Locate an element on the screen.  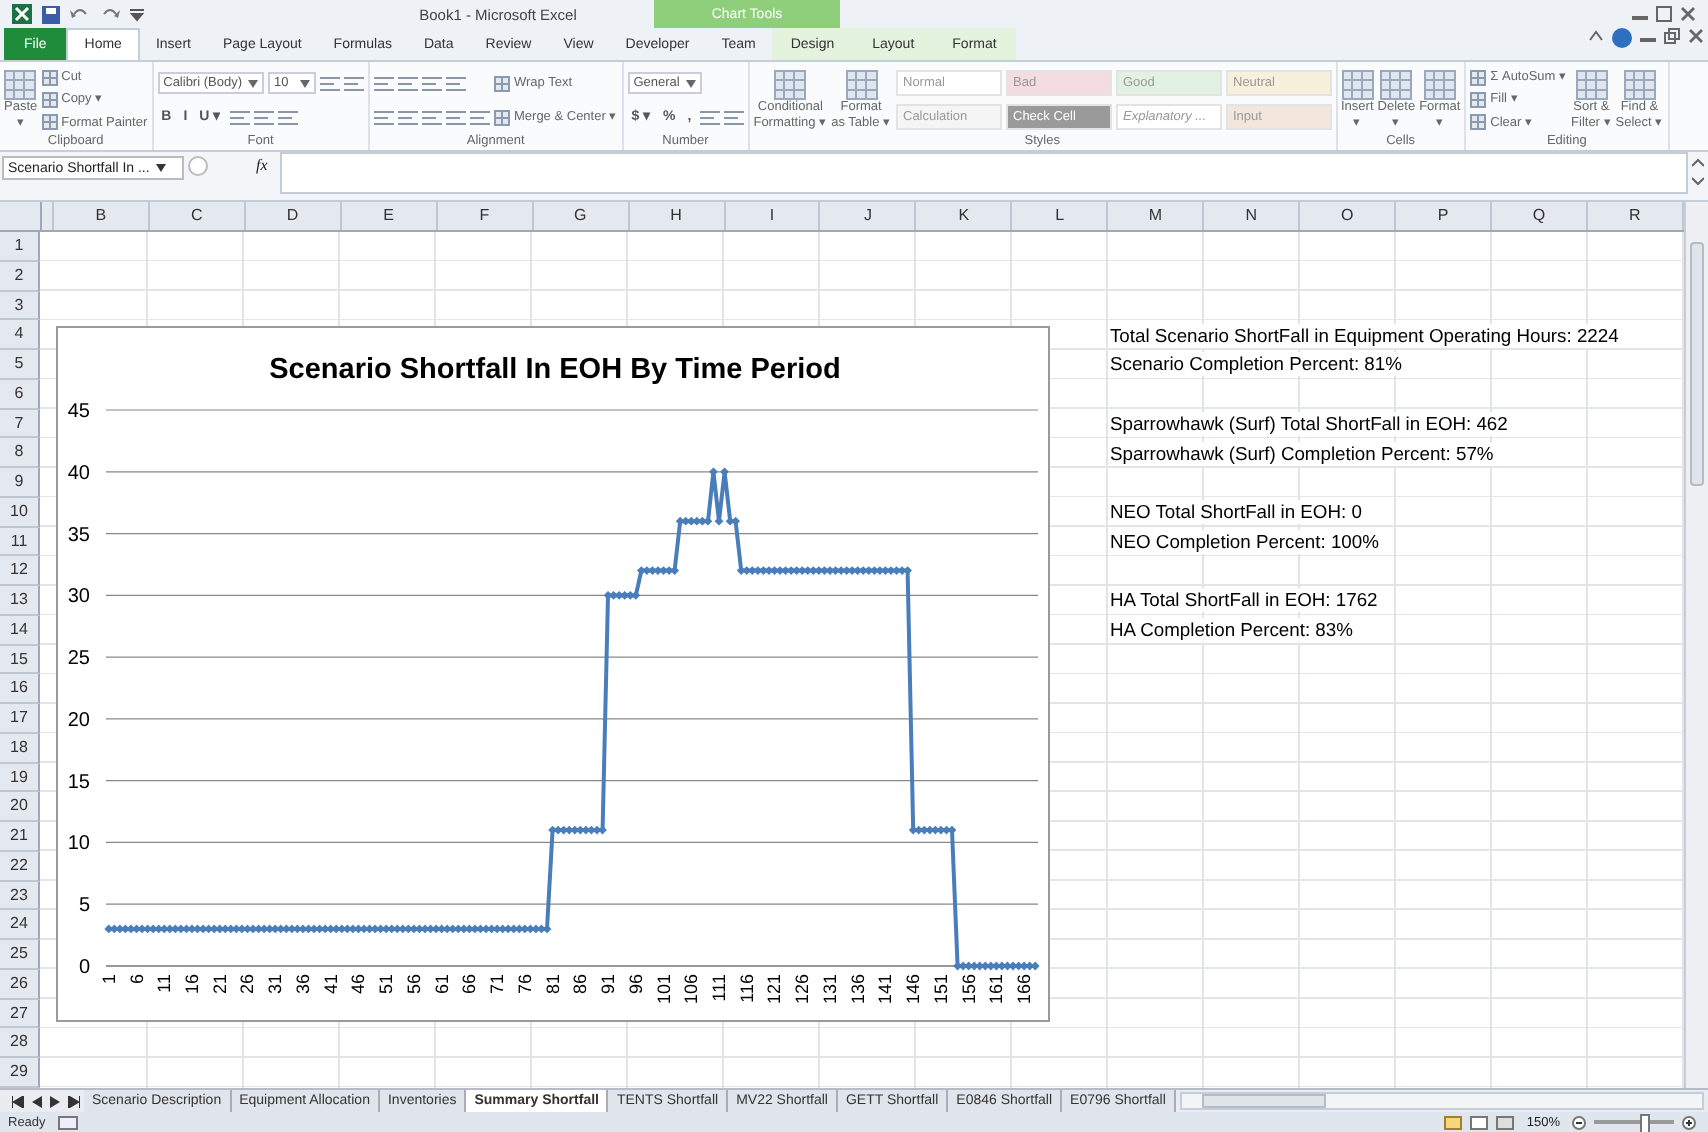
zoom-in-icon is located at coordinates (1689, 1122).